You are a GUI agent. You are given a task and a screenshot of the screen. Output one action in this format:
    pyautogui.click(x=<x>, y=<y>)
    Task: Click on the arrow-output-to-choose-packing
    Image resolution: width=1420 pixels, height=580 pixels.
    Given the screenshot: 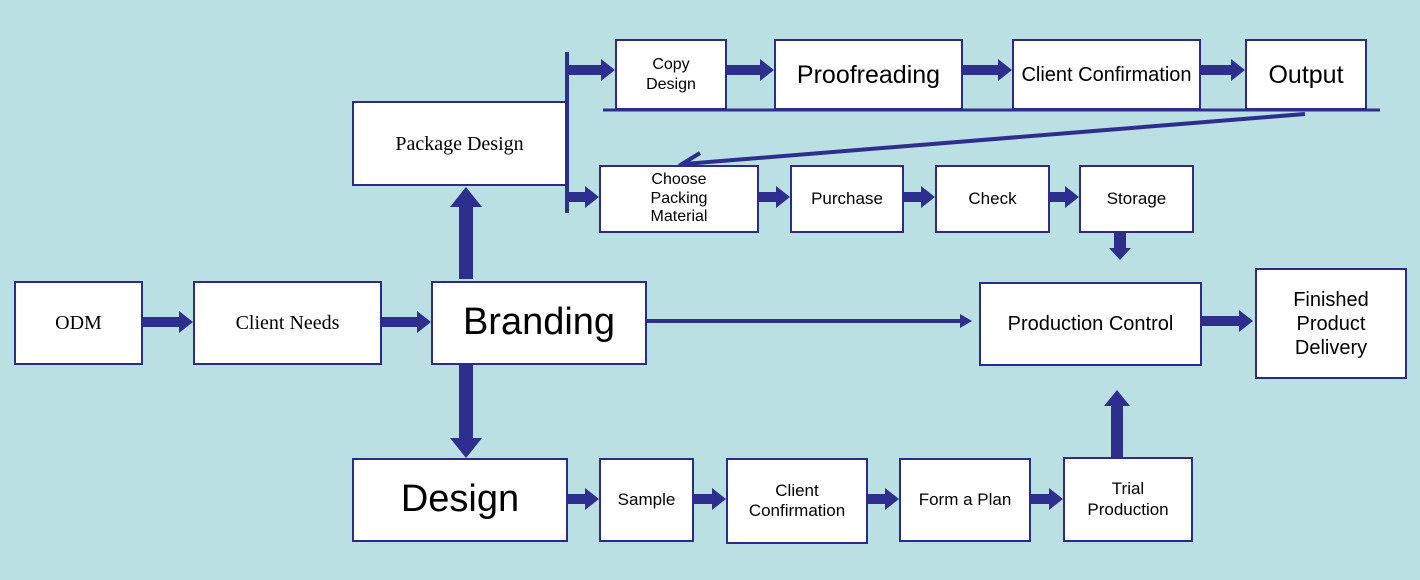 What is the action you would take?
    pyautogui.click(x=994, y=139)
    